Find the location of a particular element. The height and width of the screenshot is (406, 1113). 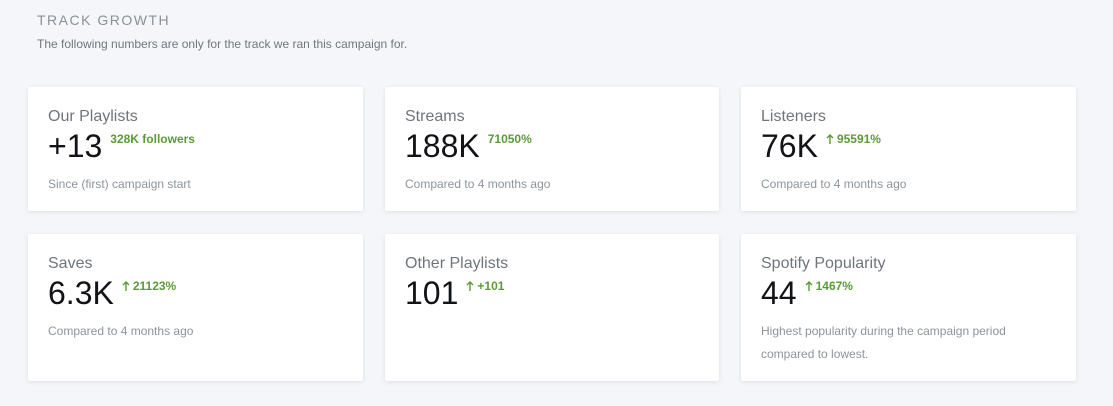

card-label: Streams is located at coordinates (435, 116).